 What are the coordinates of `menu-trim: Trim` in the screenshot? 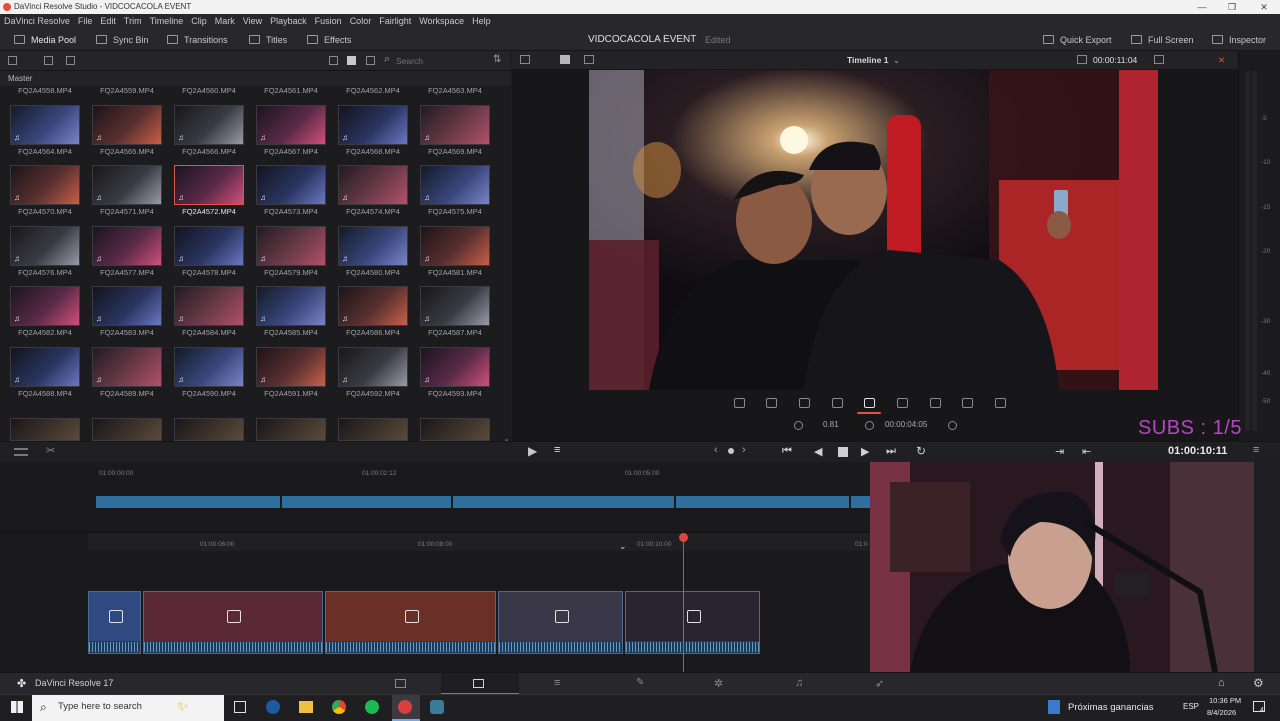 It's located at (133, 21).